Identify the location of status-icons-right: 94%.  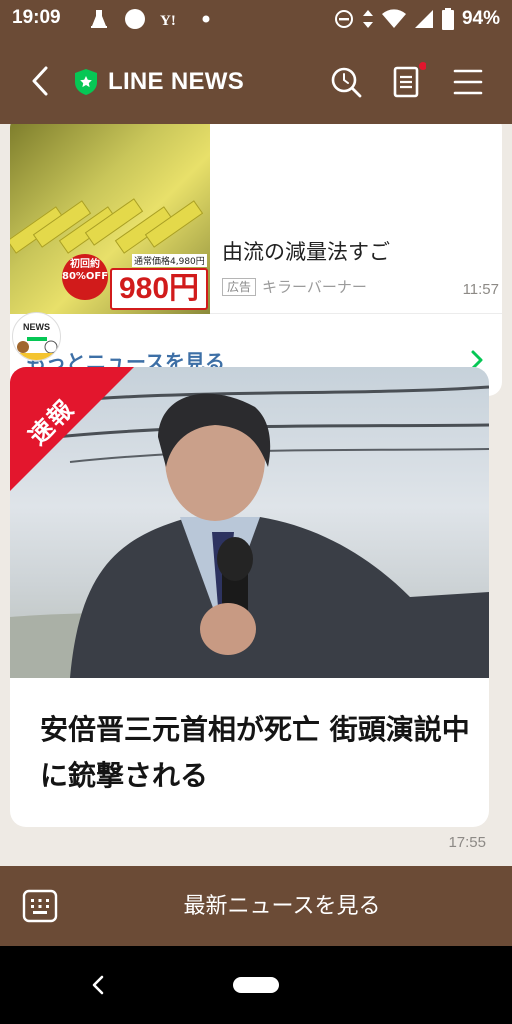
(417, 19).